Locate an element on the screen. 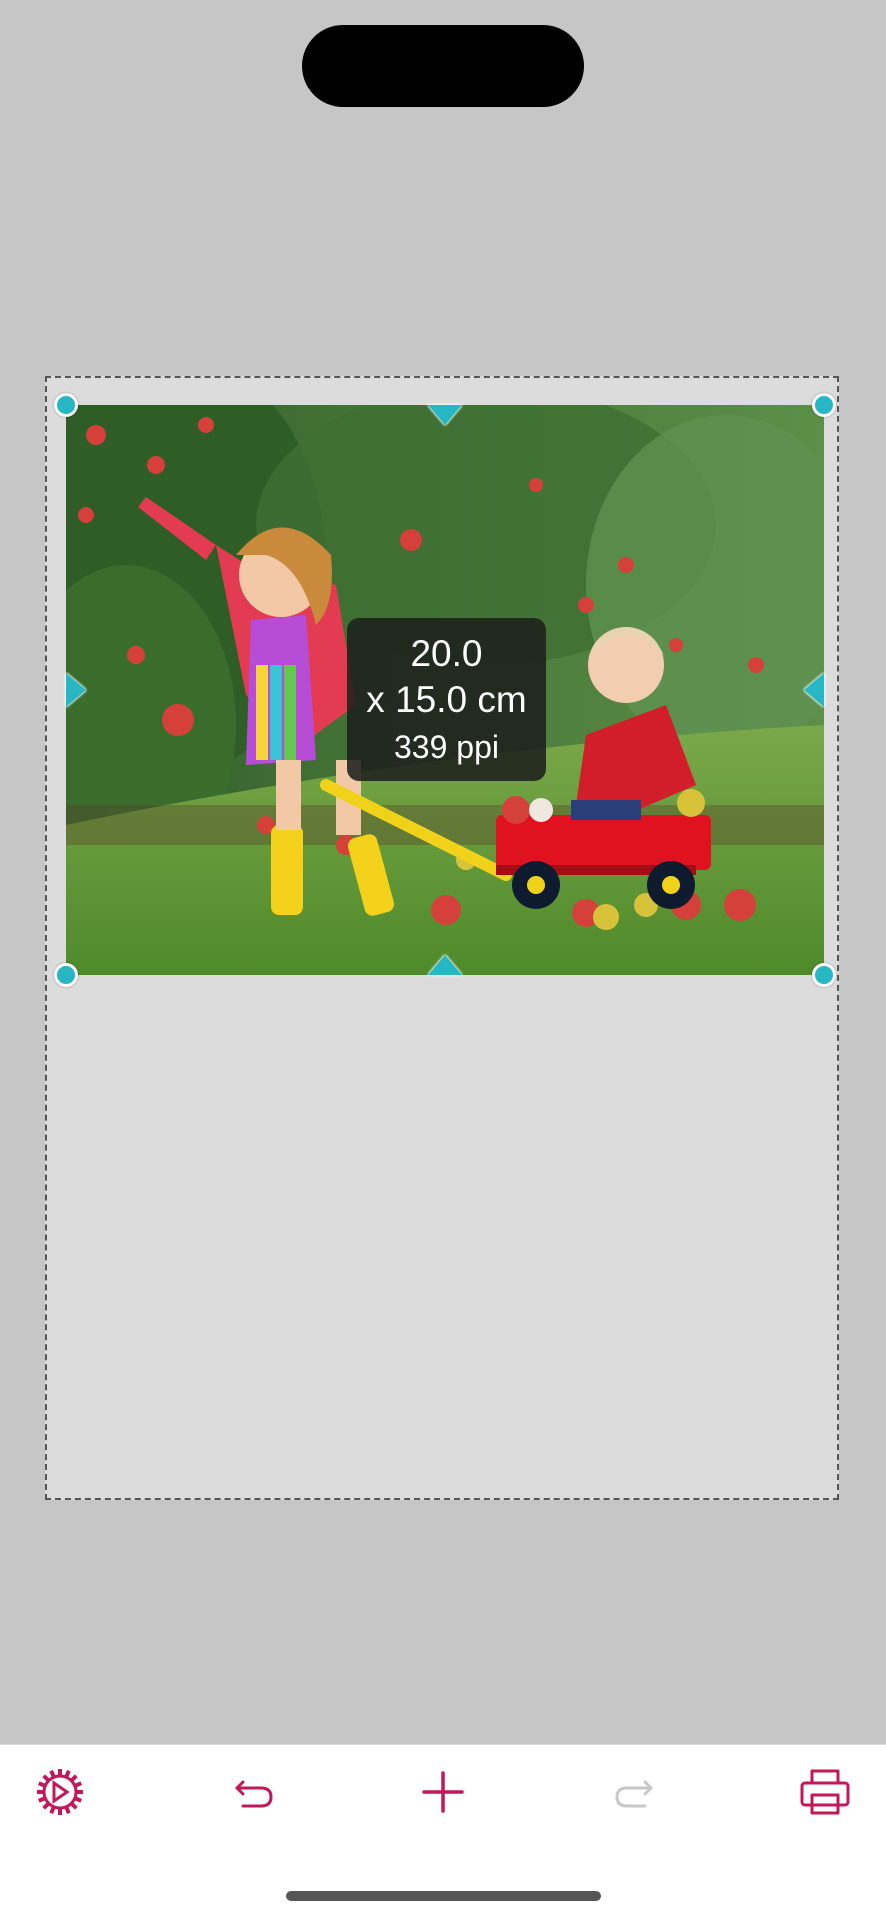 The width and height of the screenshot is (886, 1921). settings-button is located at coordinates (60, 1792).